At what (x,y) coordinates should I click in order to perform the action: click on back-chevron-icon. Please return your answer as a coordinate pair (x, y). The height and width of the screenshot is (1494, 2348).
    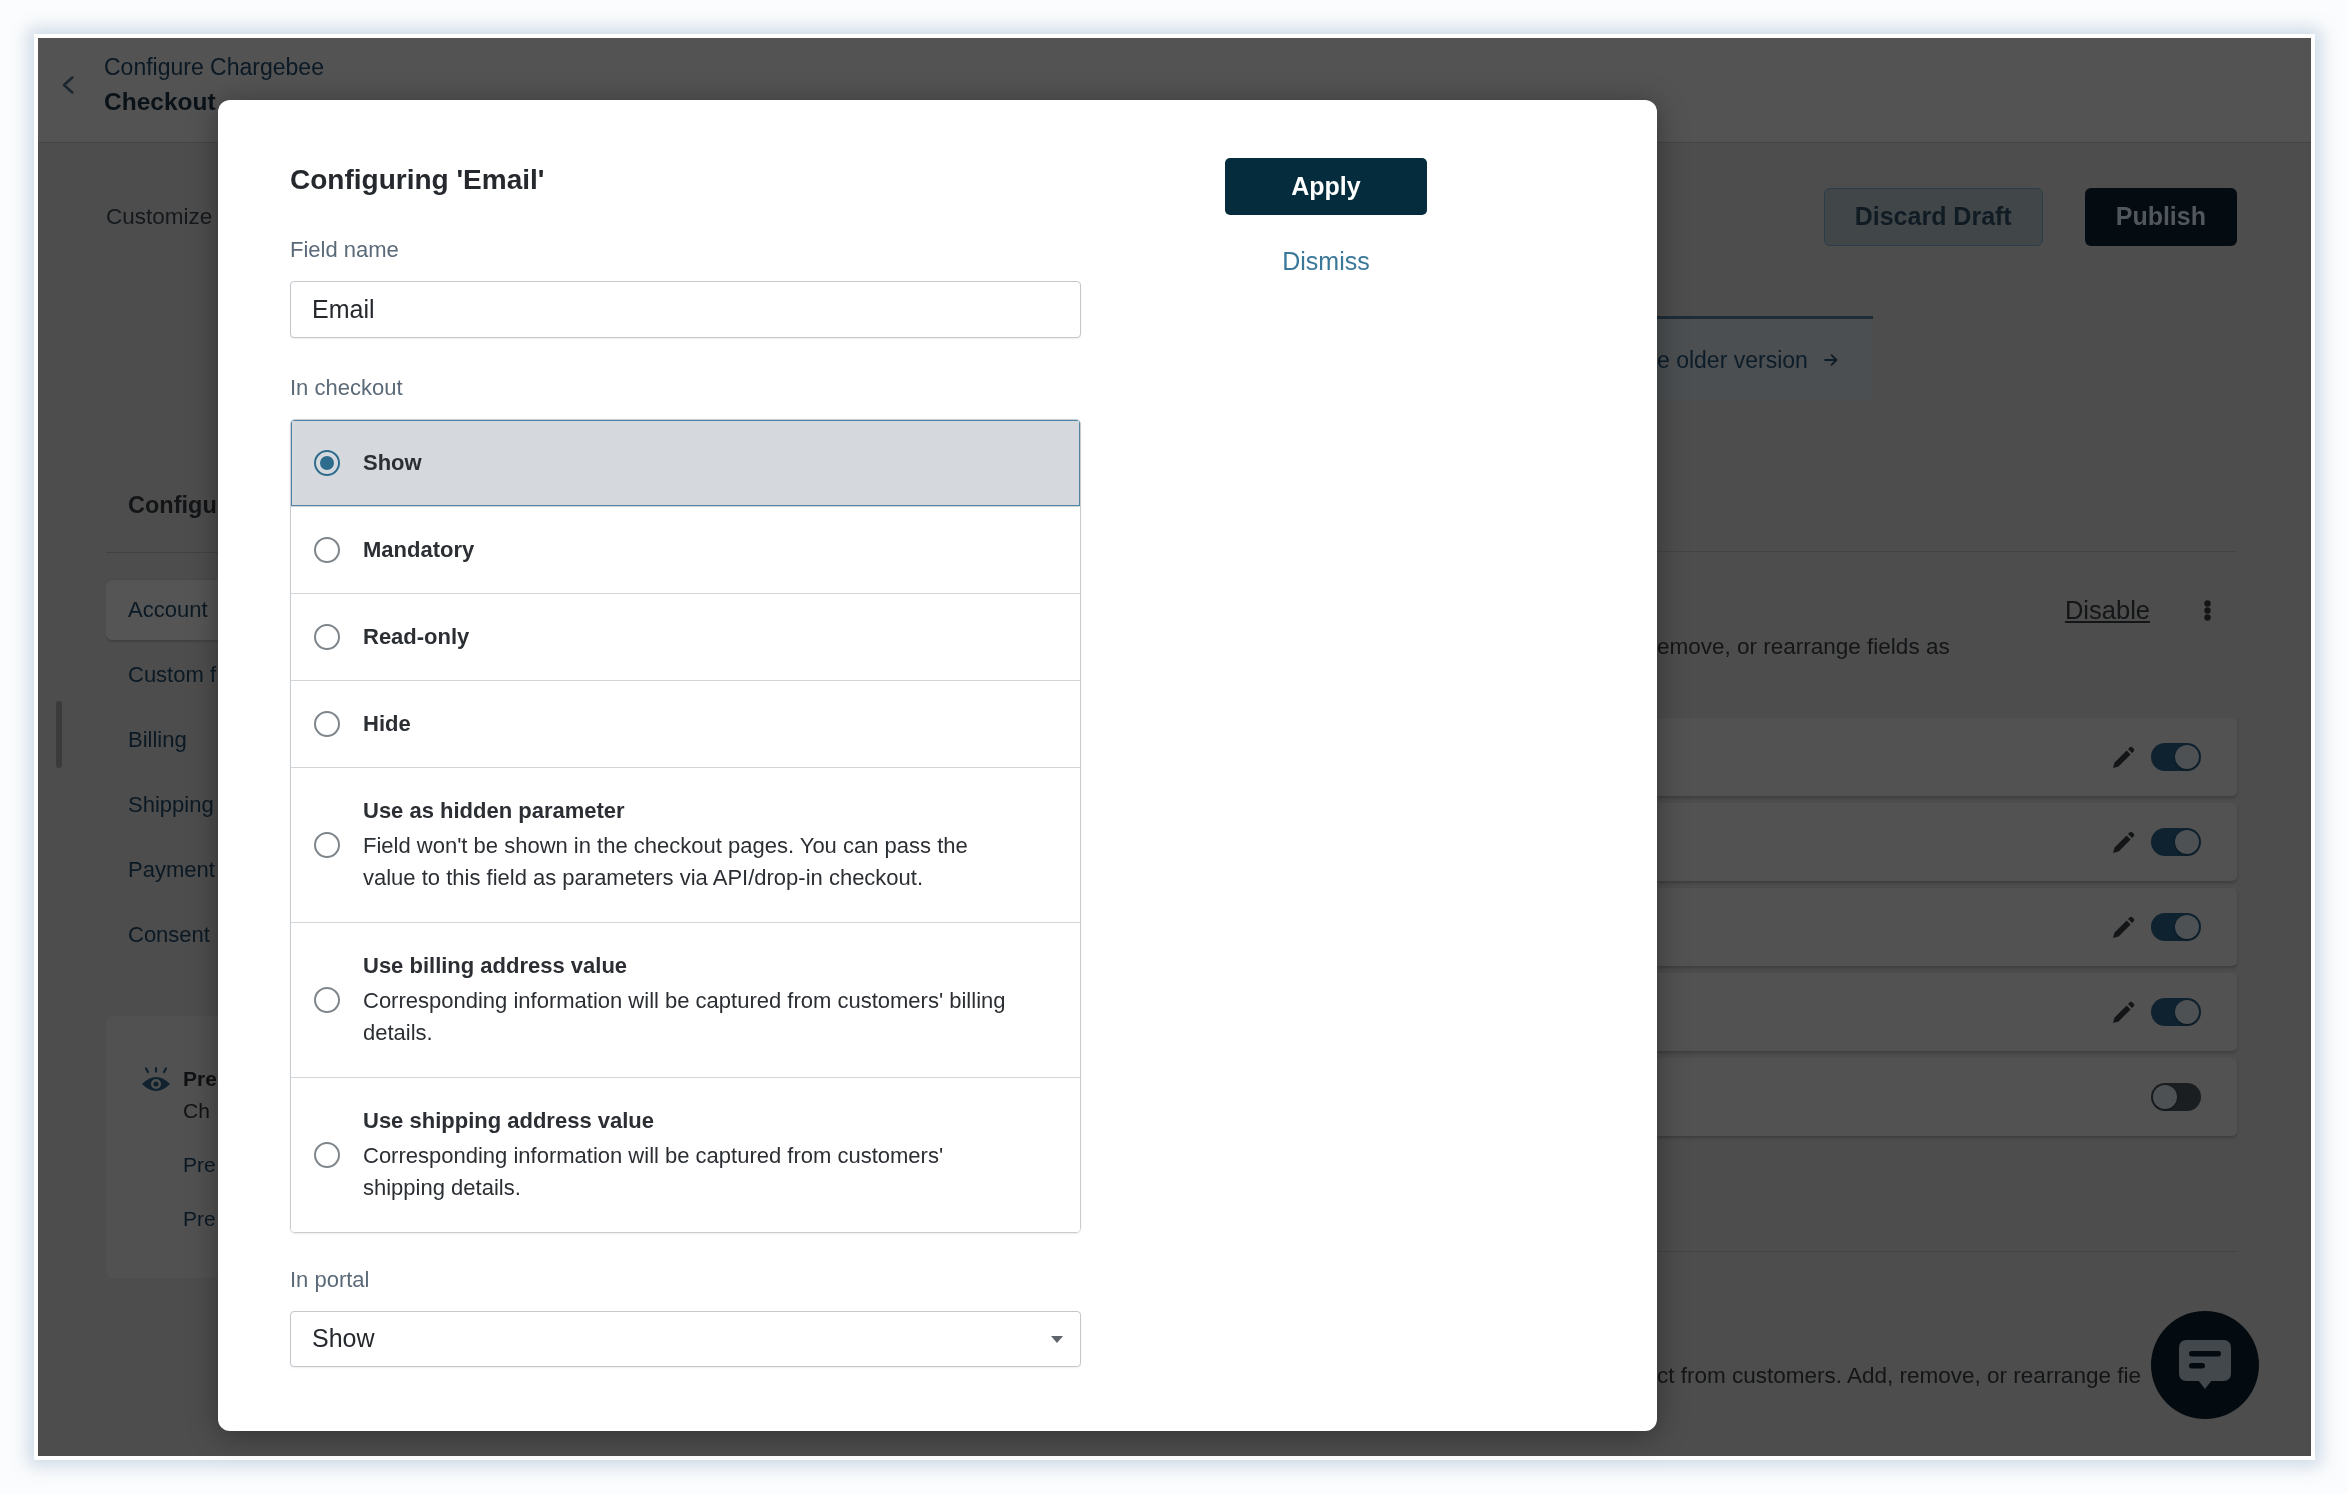
    Looking at the image, I should click on (68, 84).